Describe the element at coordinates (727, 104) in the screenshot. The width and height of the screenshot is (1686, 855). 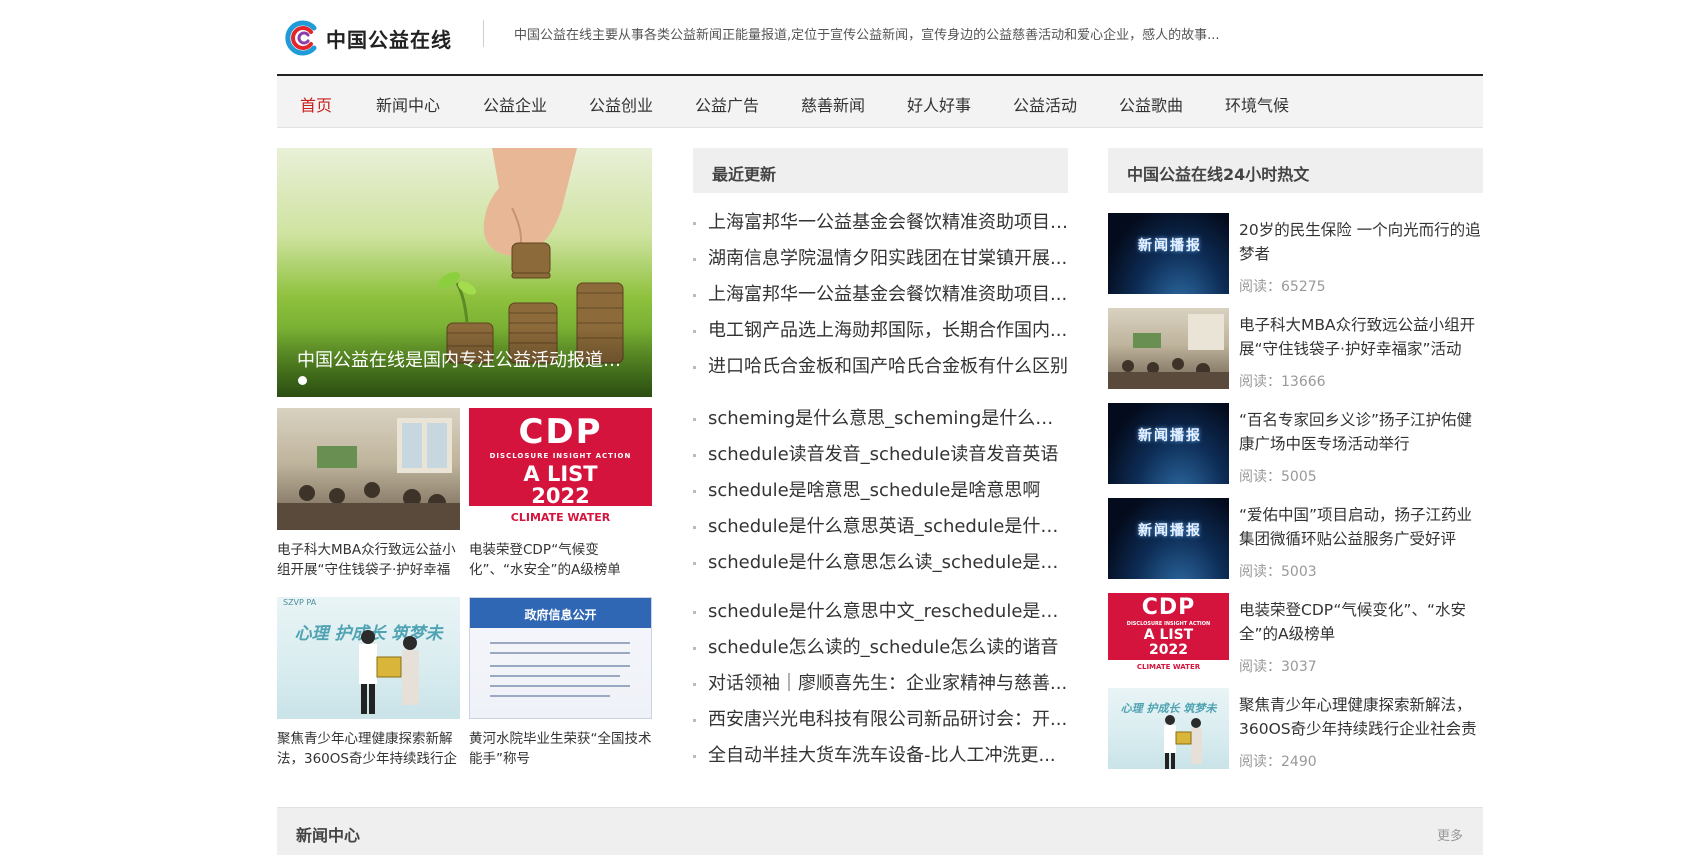
I see `nav-item-charity-ads: 公益广告` at that location.